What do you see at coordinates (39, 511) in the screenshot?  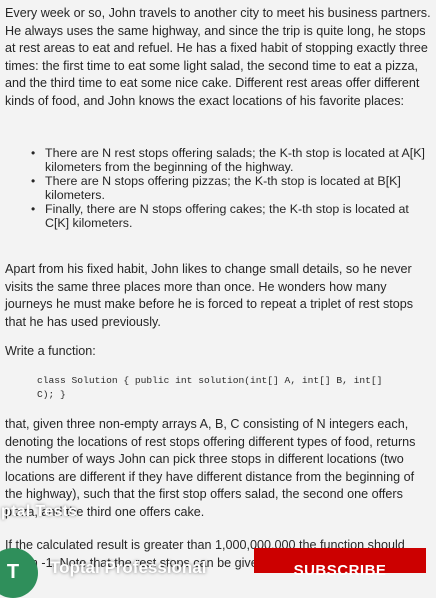 I see `video-watermark: ptal Tests` at bounding box center [39, 511].